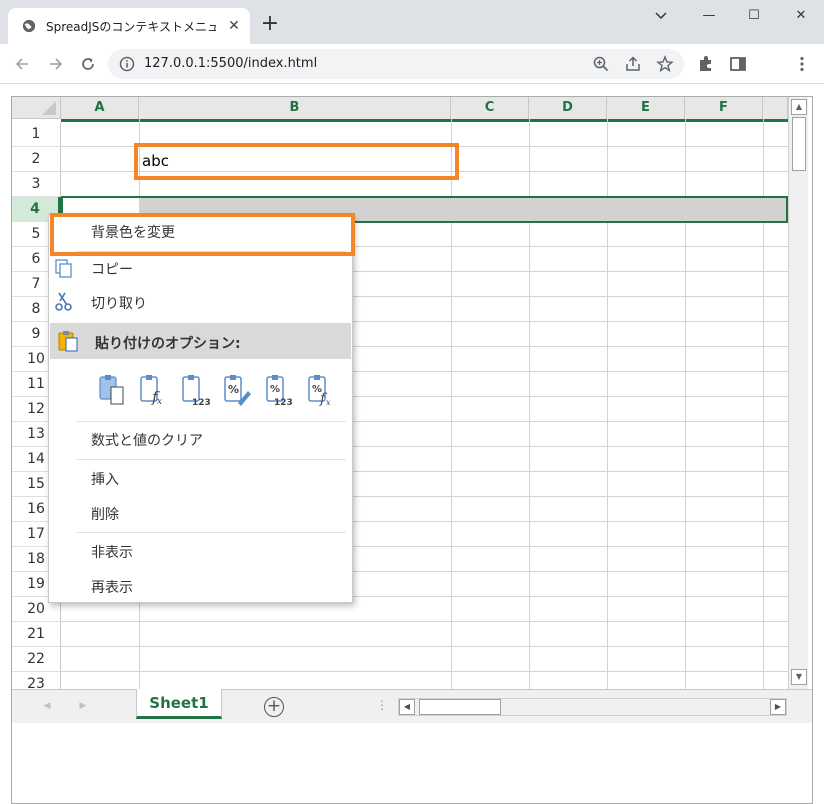  What do you see at coordinates (100, 108) in the screenshot?
I see `column-header-a: A` at bounding box center [100, 108].